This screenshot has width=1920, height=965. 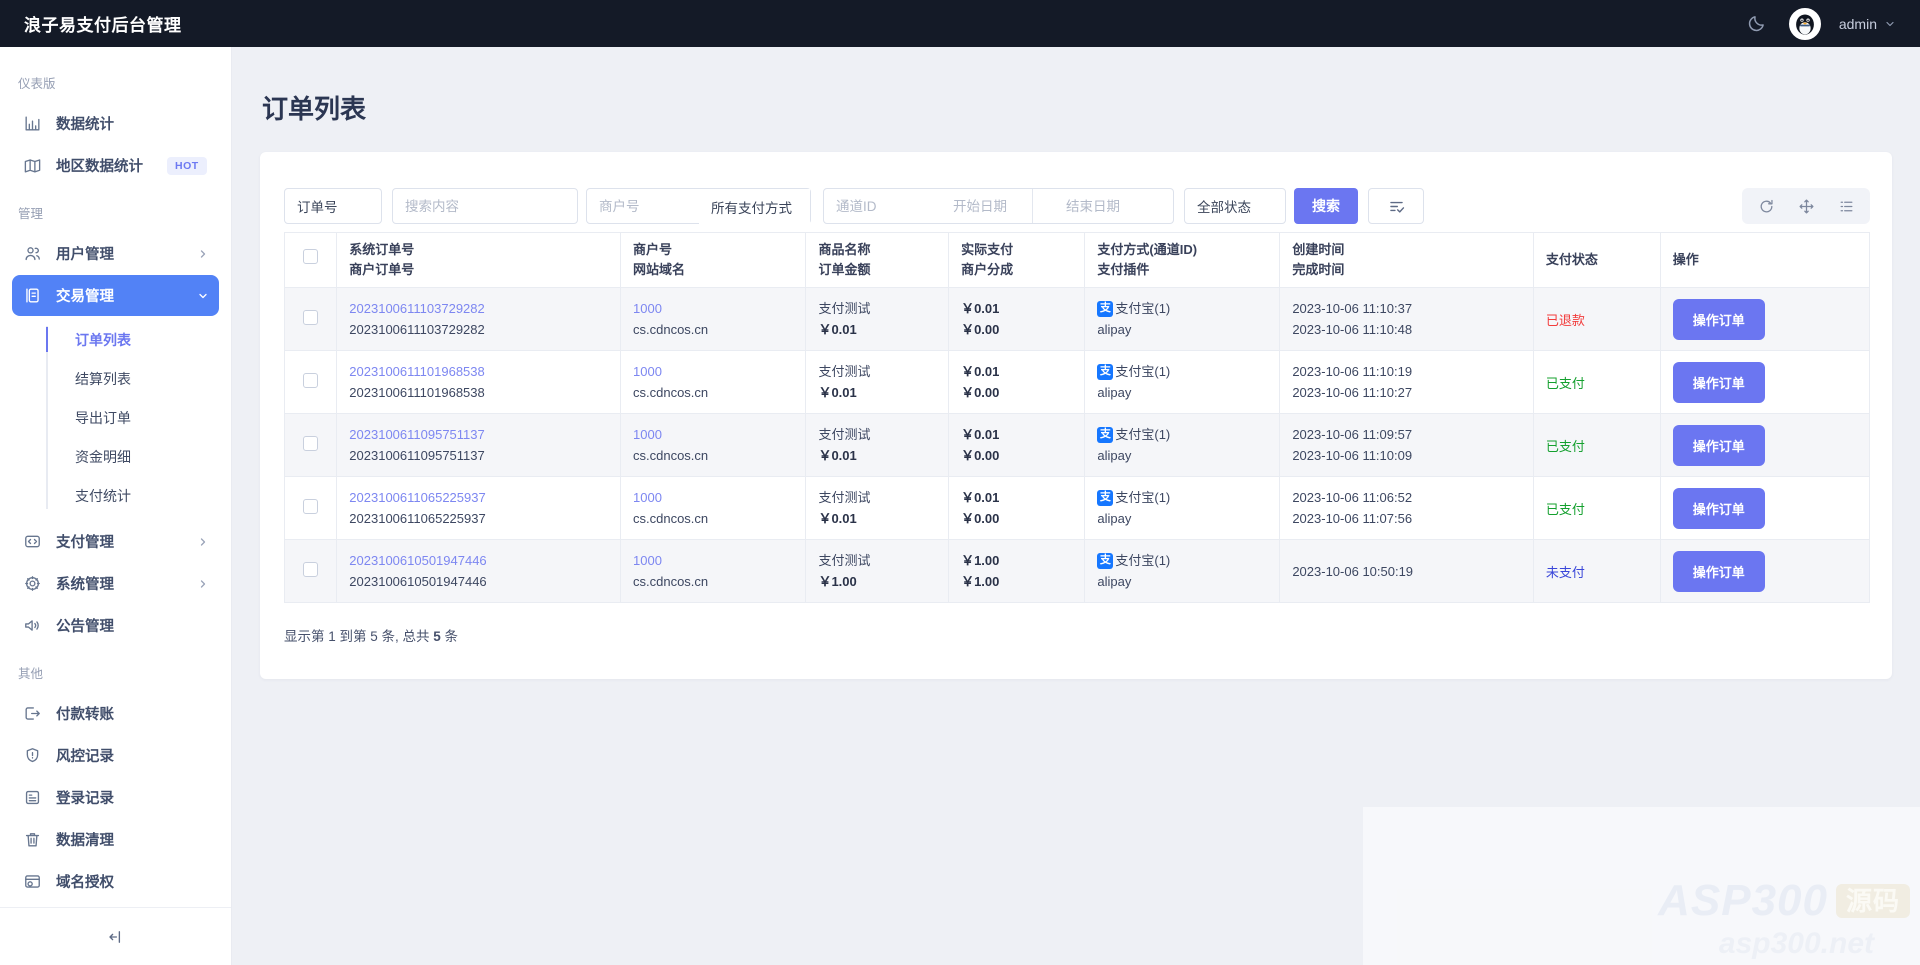 I want to click on transfer-icon, so click(x=32, y=542).